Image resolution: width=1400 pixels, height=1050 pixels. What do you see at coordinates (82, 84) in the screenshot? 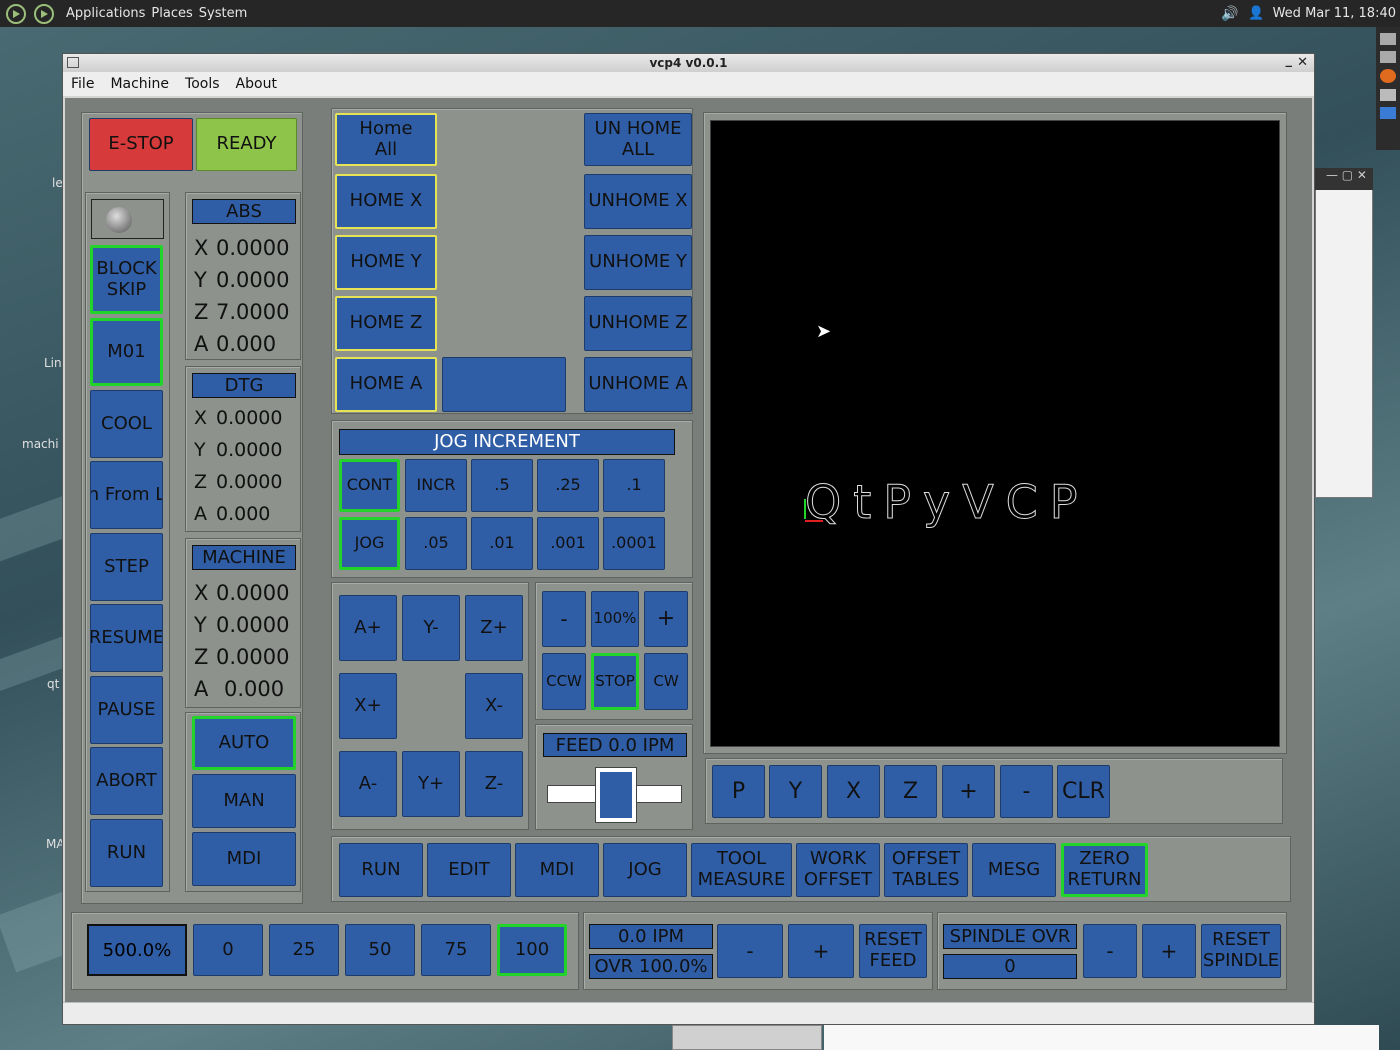
I see `menu-file: File` at bounding box center [82, 84].